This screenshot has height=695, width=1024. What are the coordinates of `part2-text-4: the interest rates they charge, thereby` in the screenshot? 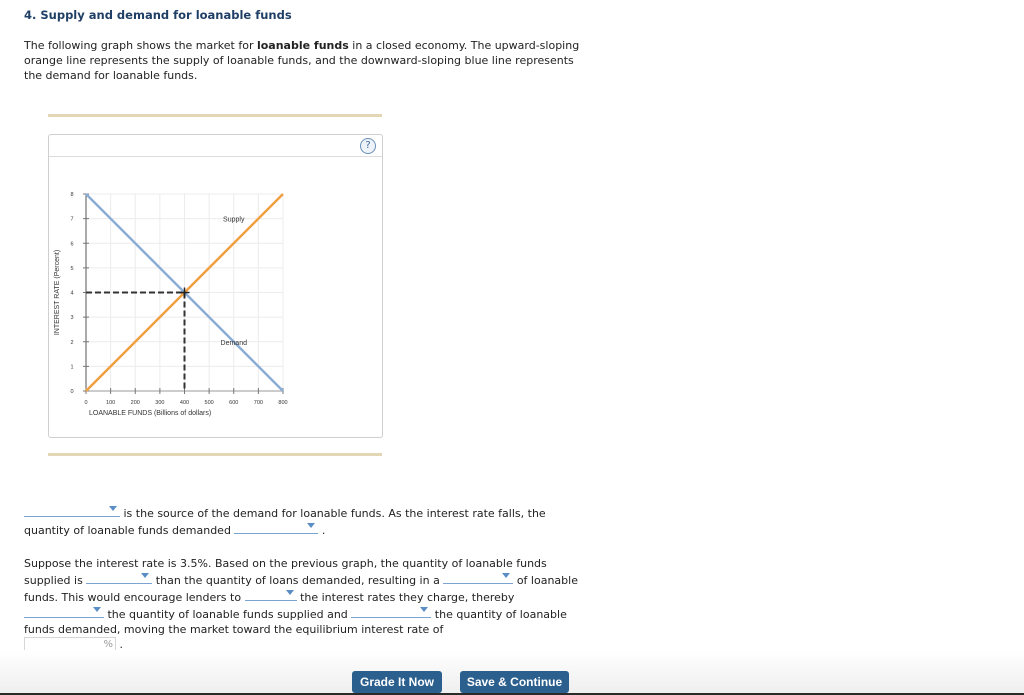 It's located at (405, 597).